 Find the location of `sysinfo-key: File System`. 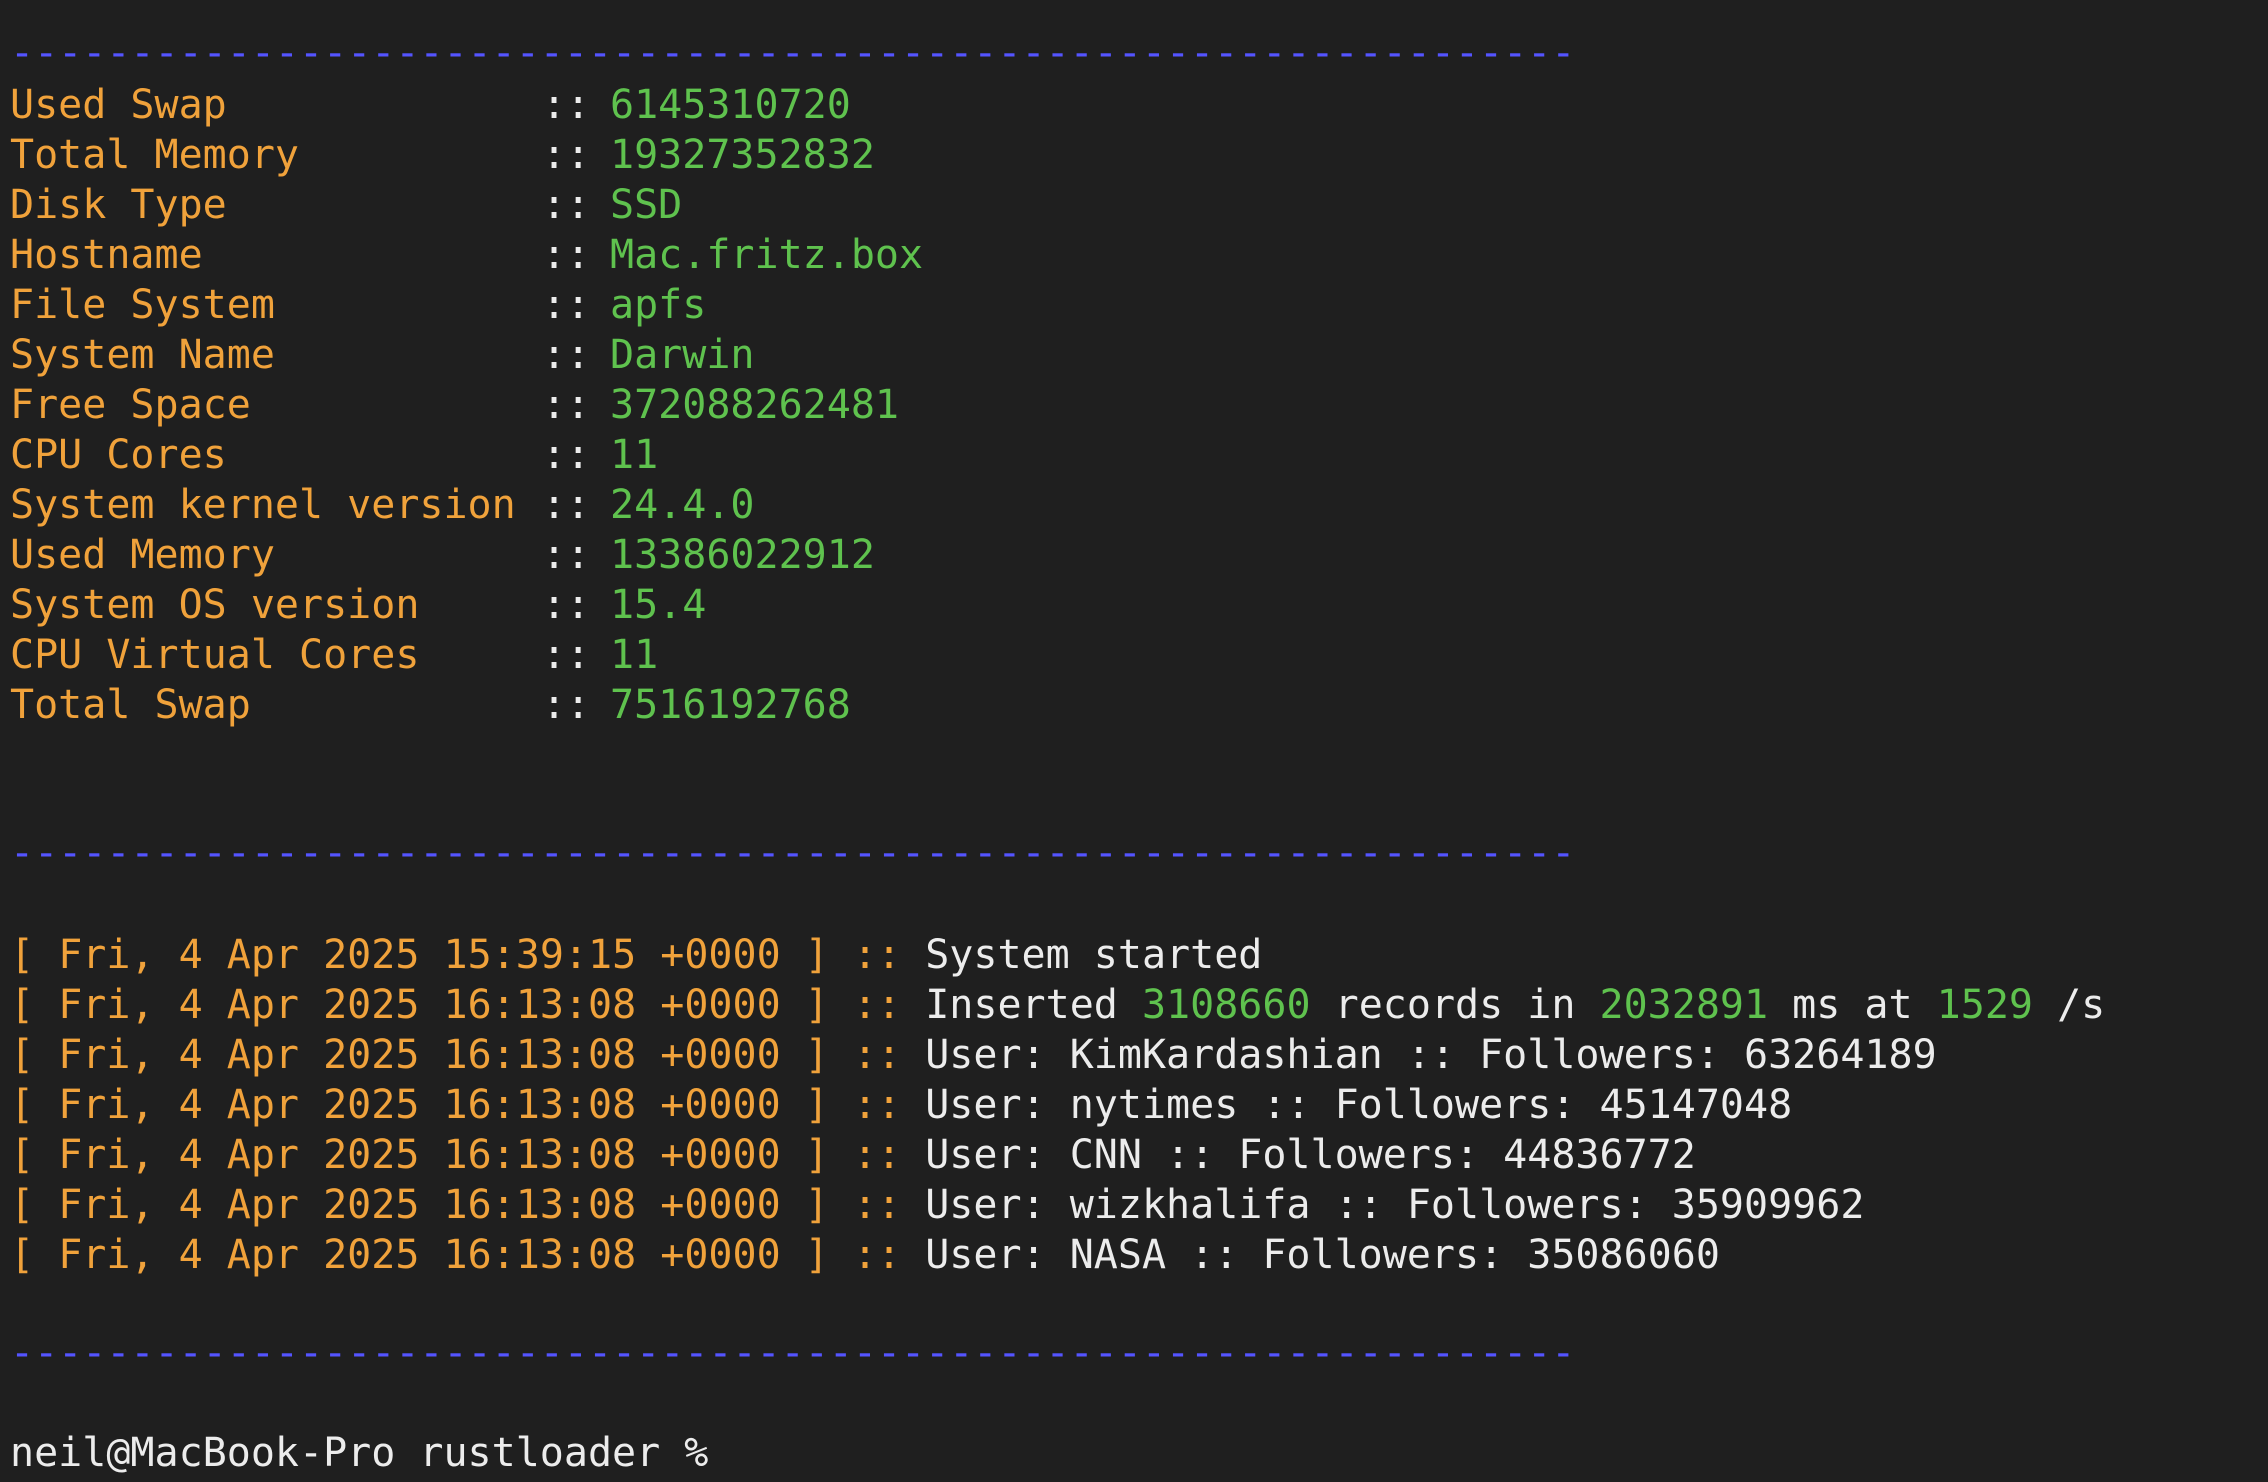

sysinfo-key: File System is located at coordinates (142, 305).